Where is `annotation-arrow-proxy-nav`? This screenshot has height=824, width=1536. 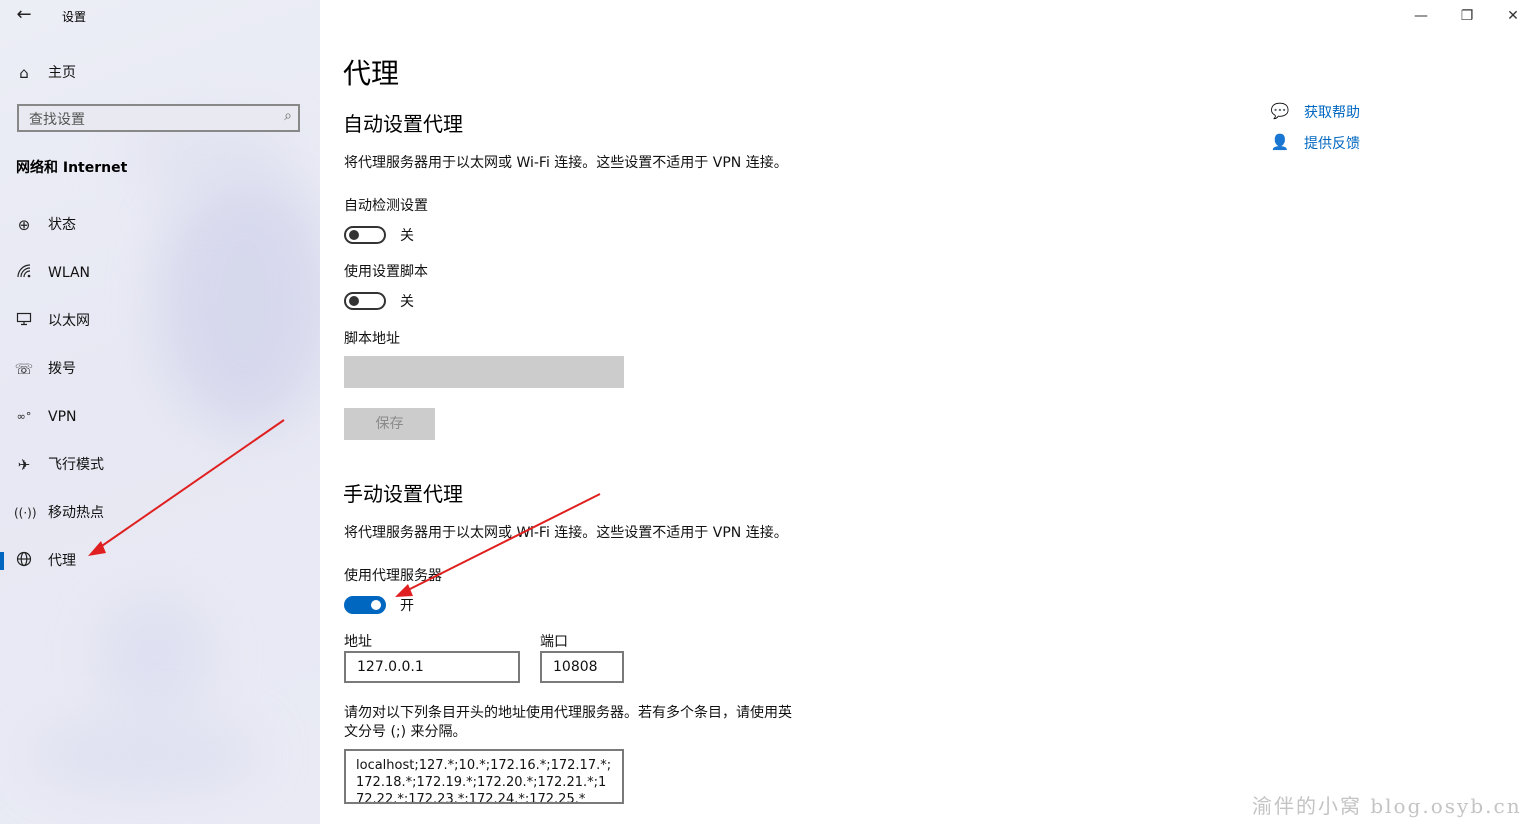 annotation-arrow-proxy-nav is located at coordinates (190, 485).